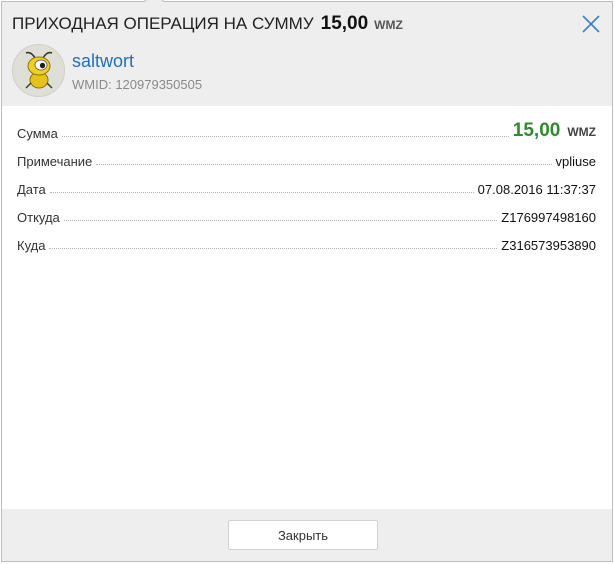 This screenshot has height=564, width=615. I want to click on date-value: 07.08.2016 11:37:37, so click(536, 189).